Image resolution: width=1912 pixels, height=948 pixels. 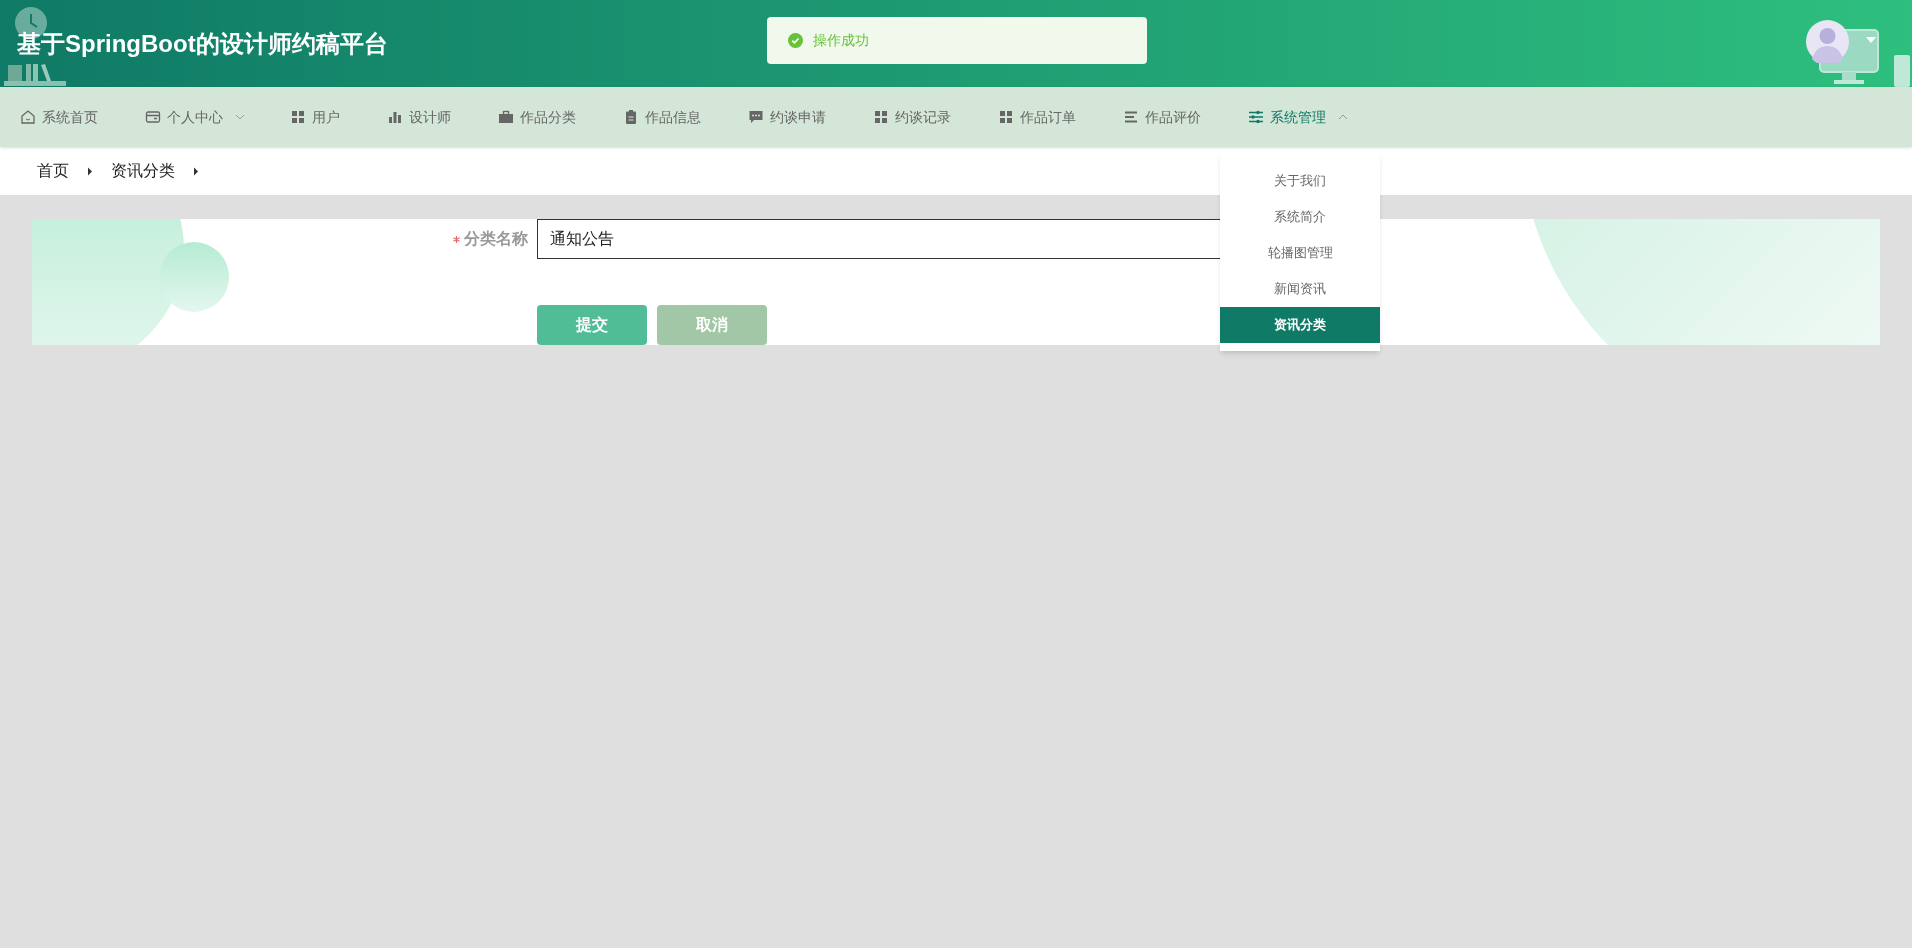 I want to click on nav-item: 约谈记录, so click(x=912, y=117).